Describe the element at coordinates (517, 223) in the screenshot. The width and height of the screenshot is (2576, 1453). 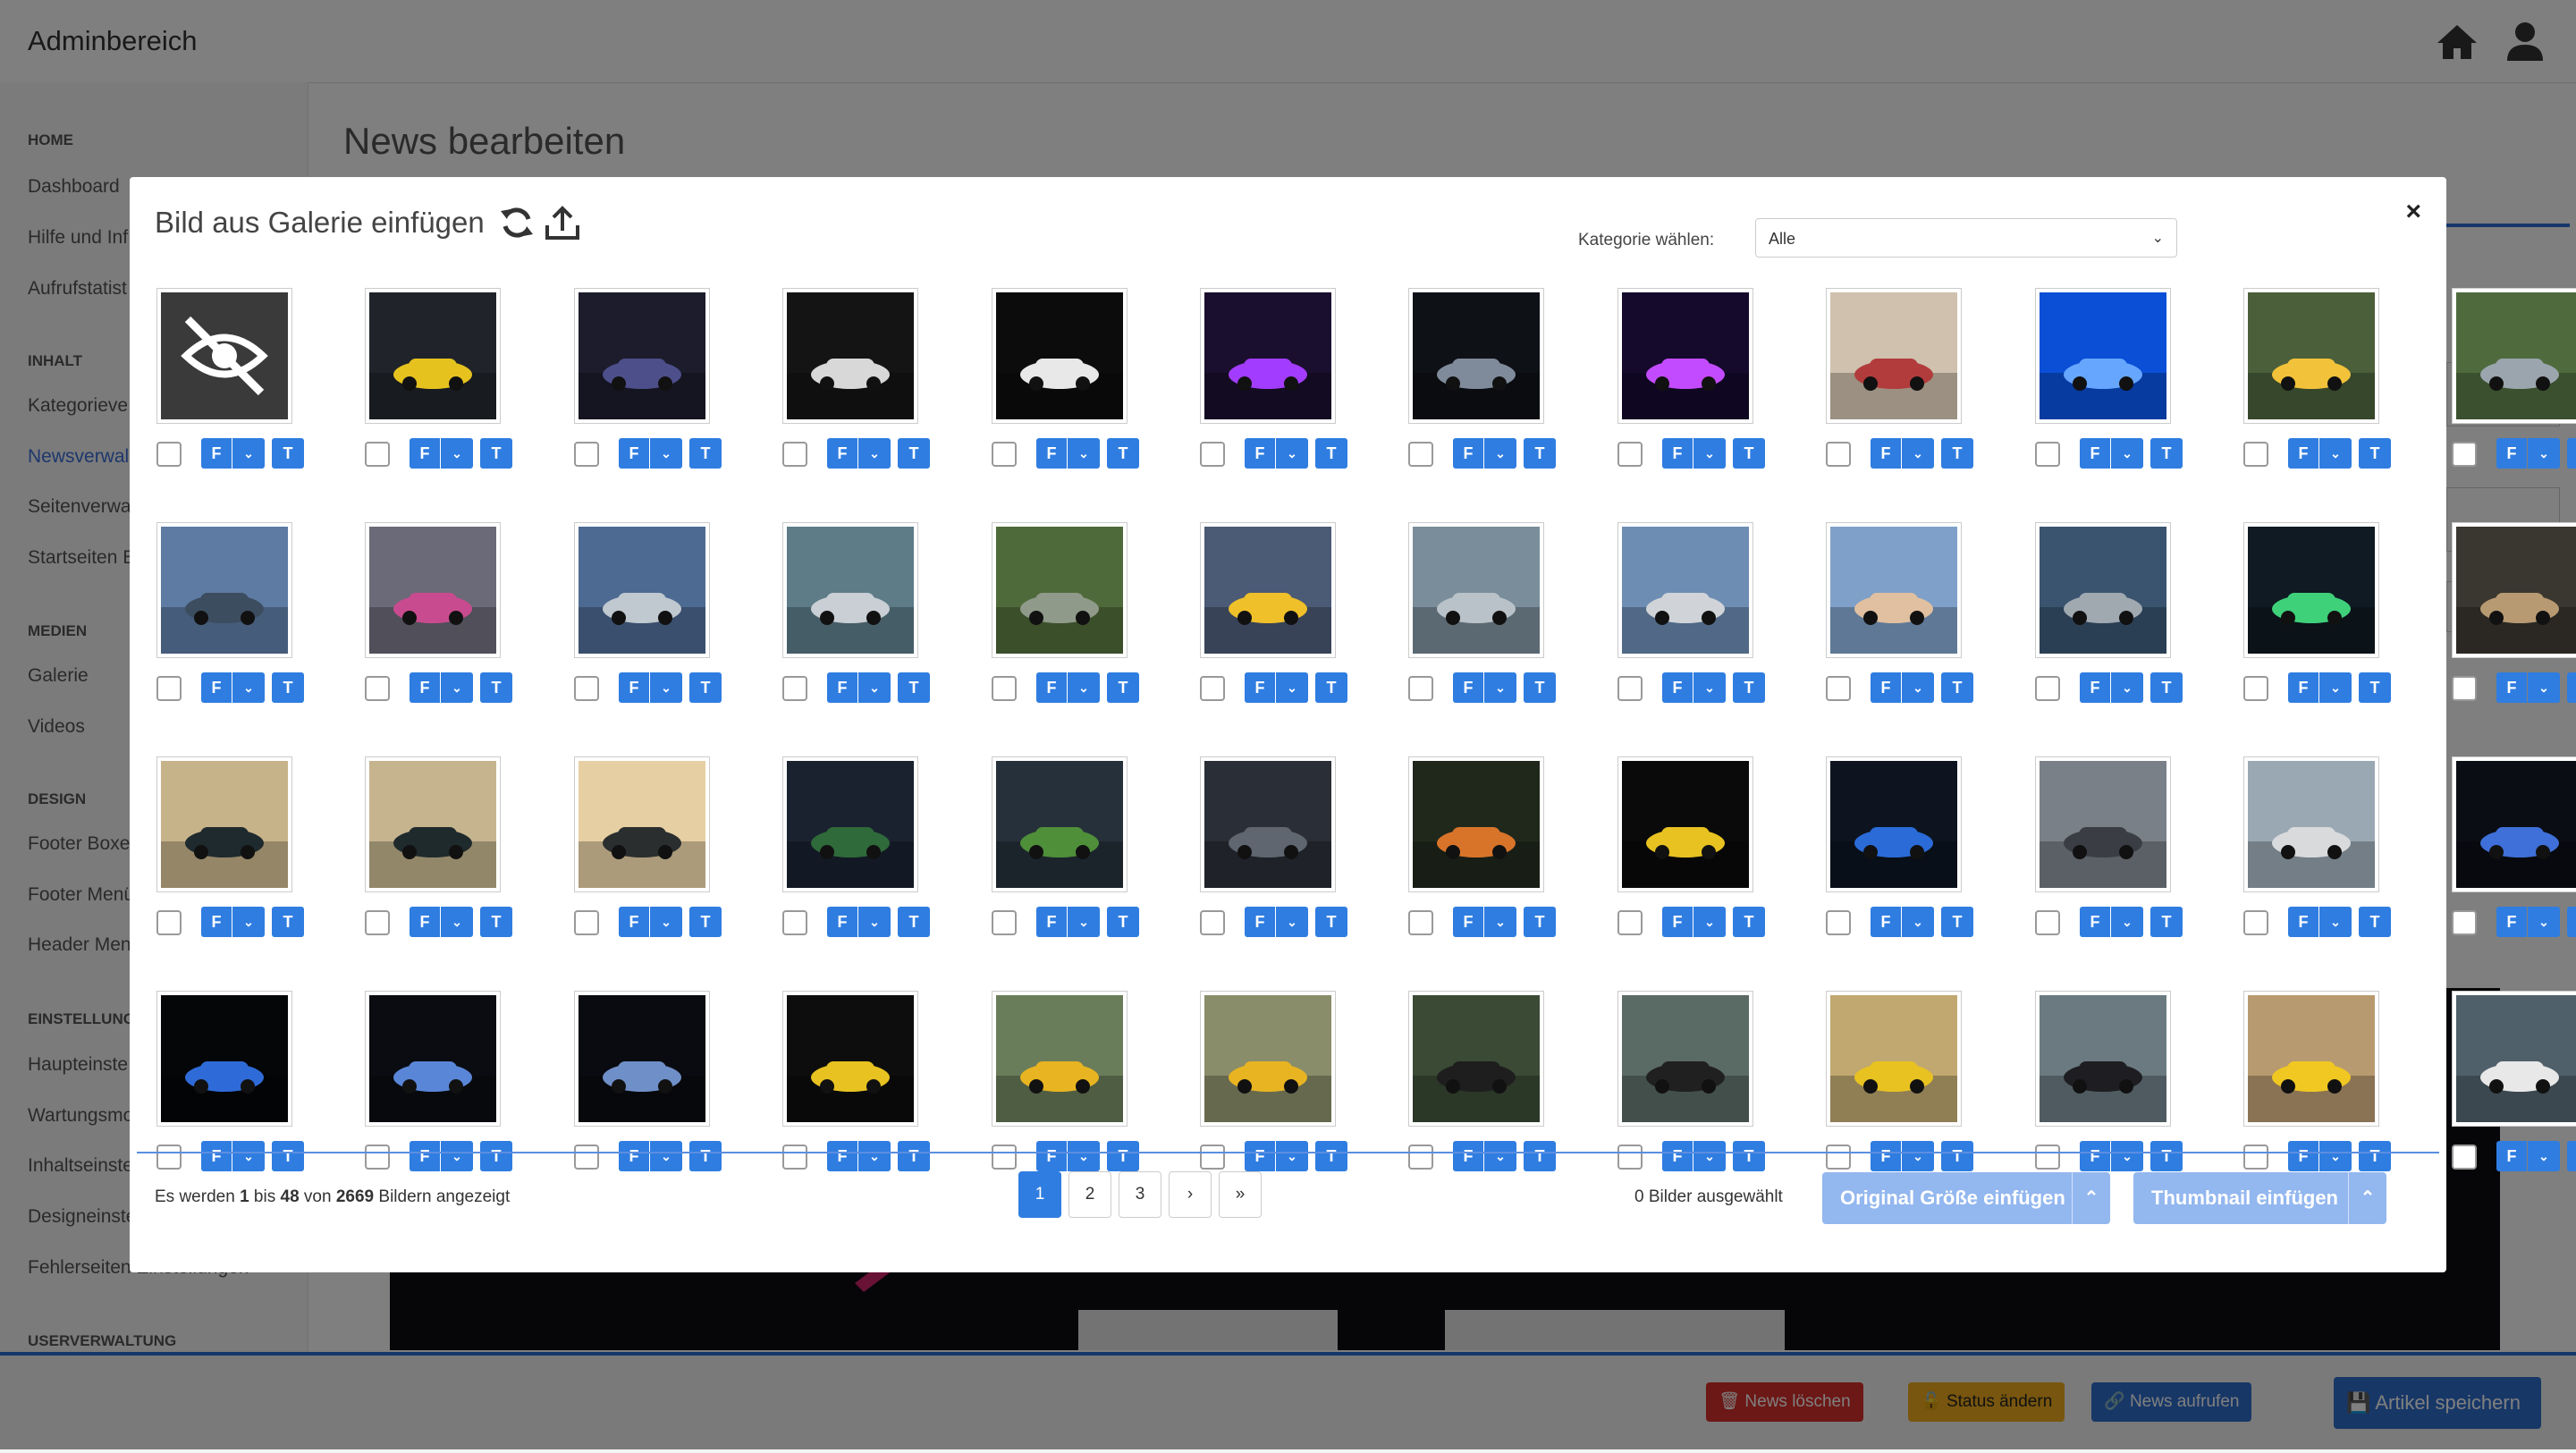
I see `refresh-icon` at that location.